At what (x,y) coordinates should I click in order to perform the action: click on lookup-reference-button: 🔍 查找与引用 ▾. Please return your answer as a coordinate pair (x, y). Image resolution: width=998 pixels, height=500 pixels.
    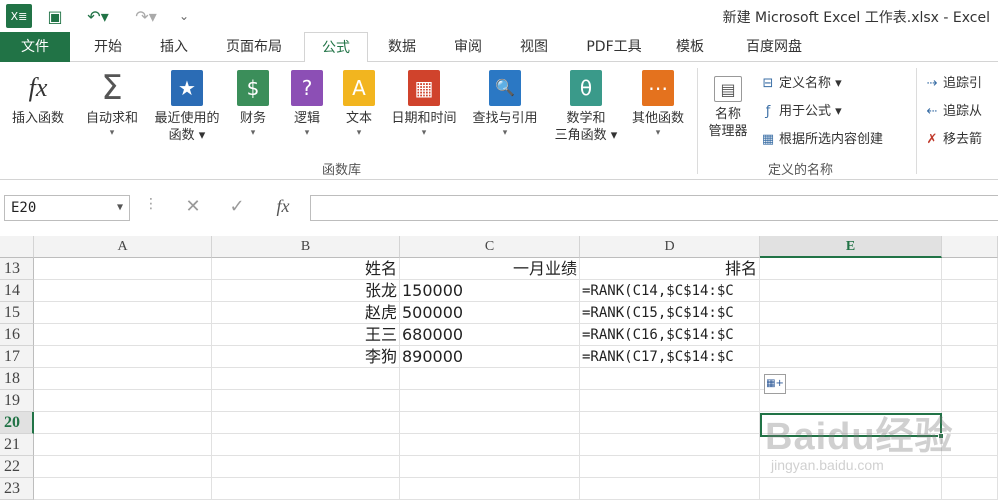
    Looking at the image, I should click on (505, 104).